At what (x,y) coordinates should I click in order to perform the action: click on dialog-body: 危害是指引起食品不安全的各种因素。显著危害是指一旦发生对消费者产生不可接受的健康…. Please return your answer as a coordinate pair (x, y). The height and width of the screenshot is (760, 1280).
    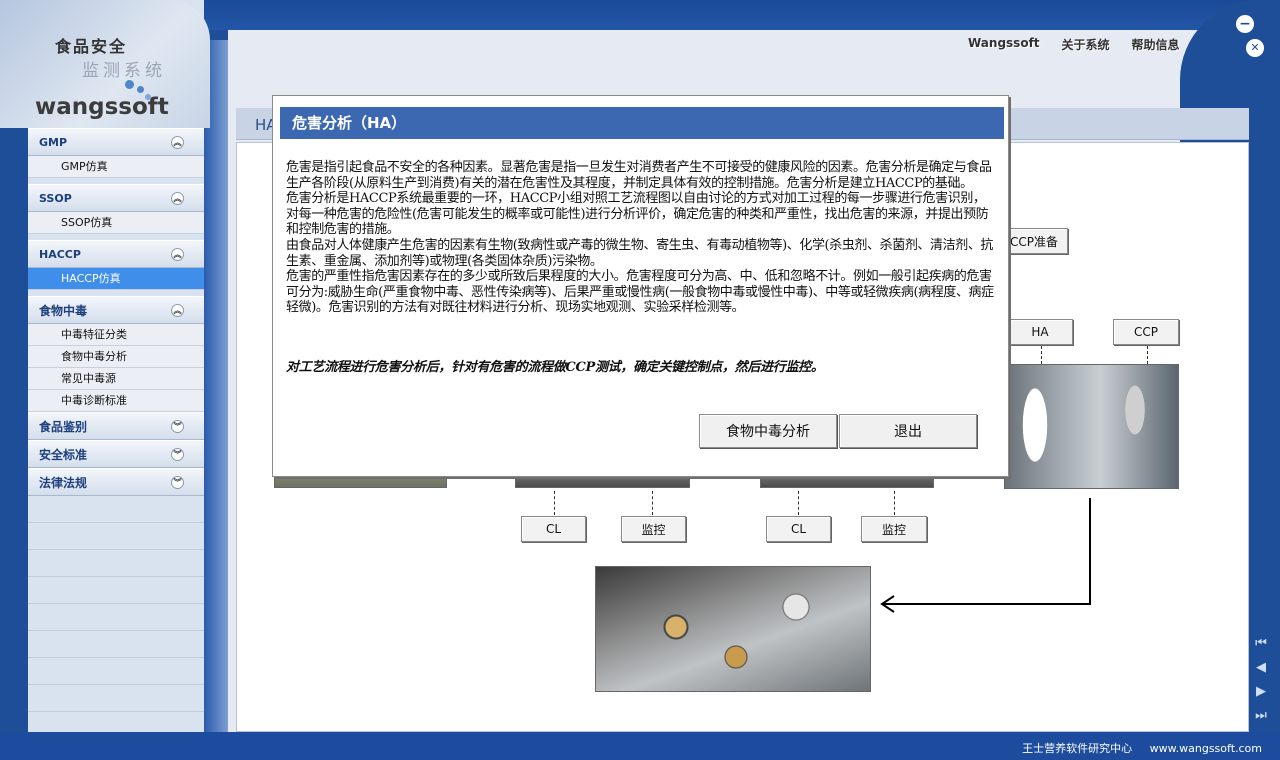
    Looking at the image, I should click on (642, 238).